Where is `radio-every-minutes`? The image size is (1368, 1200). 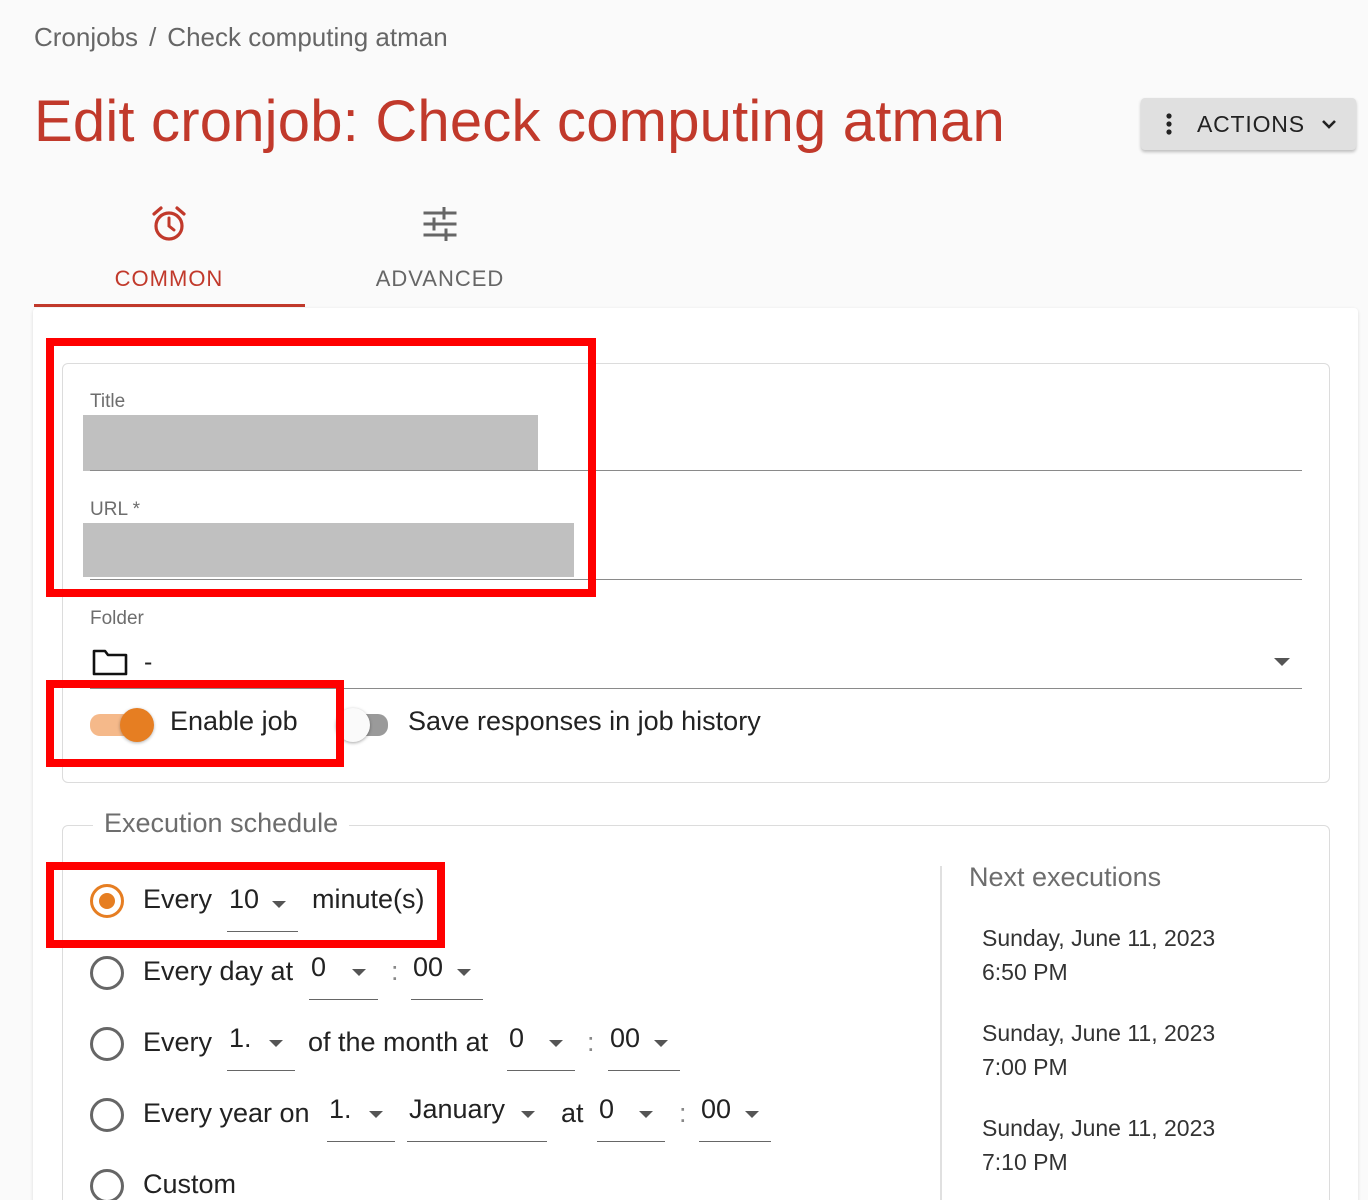
radio-every-minutes is located at coordinates (107, 901).